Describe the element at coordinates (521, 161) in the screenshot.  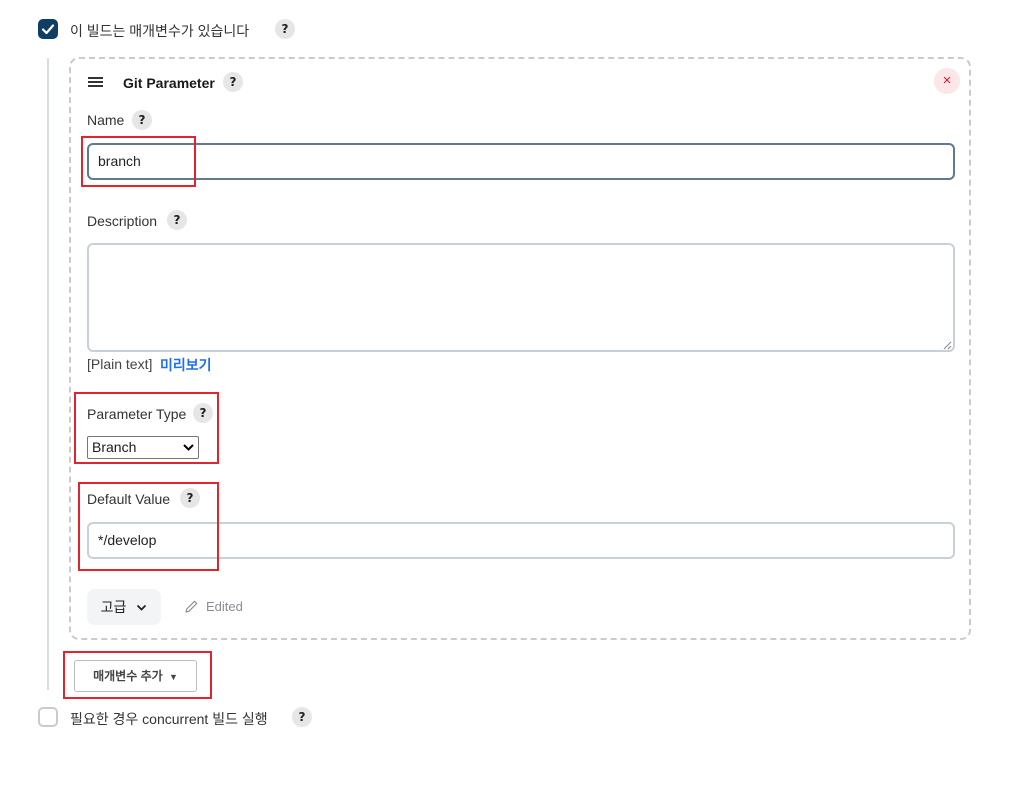
I see `name-input: branch` at that location.